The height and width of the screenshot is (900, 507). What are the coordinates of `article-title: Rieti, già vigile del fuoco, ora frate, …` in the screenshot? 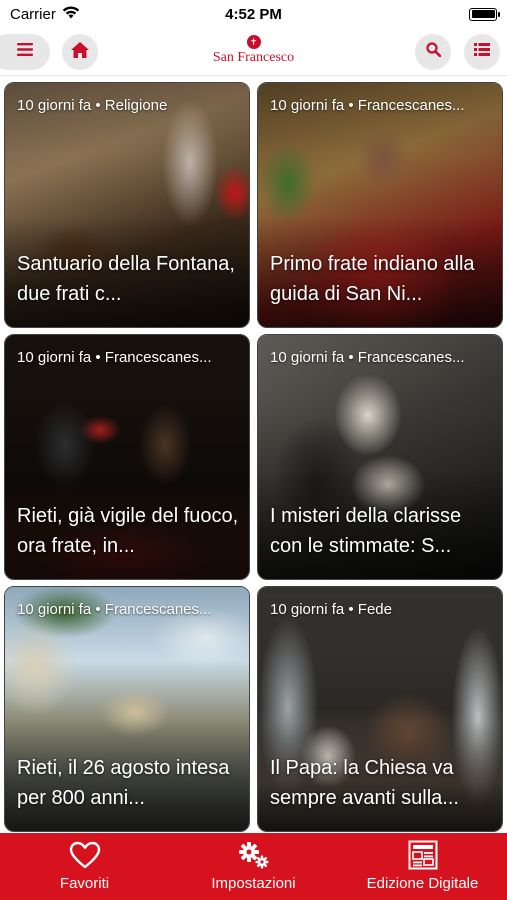 It's located at (128, 531).